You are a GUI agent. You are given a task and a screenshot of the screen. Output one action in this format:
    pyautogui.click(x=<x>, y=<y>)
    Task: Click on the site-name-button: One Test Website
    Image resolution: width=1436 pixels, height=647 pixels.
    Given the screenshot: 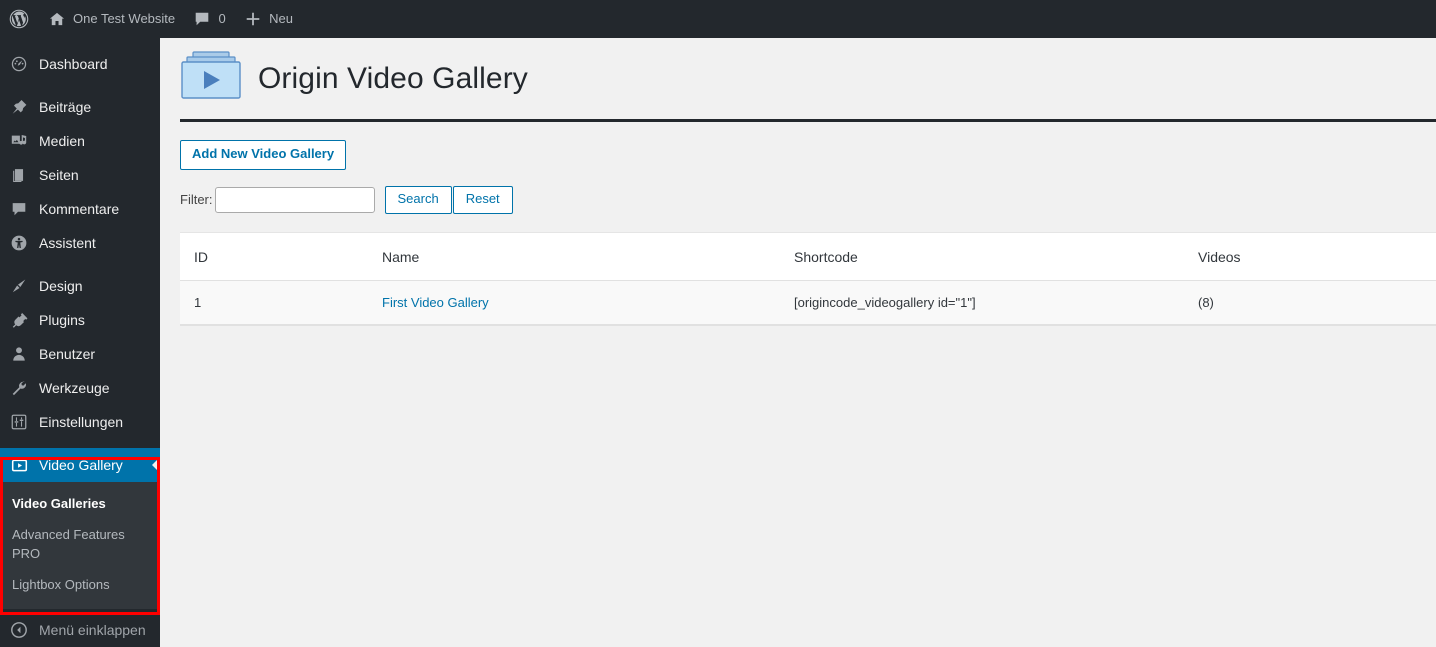 What is the action you would take?
    pyautogui.click(x=111, y=19)
    